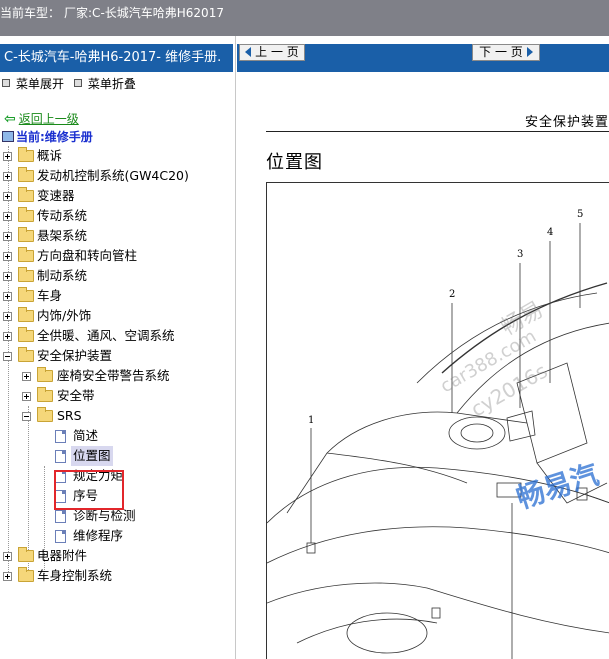 The width and height of the screenshot is (609, 659). What do you see at coordinates (113, 376) in the screenshot?
I see `tree-item-label: 座椅安全带警告系统` at bounding box center [113, 376].